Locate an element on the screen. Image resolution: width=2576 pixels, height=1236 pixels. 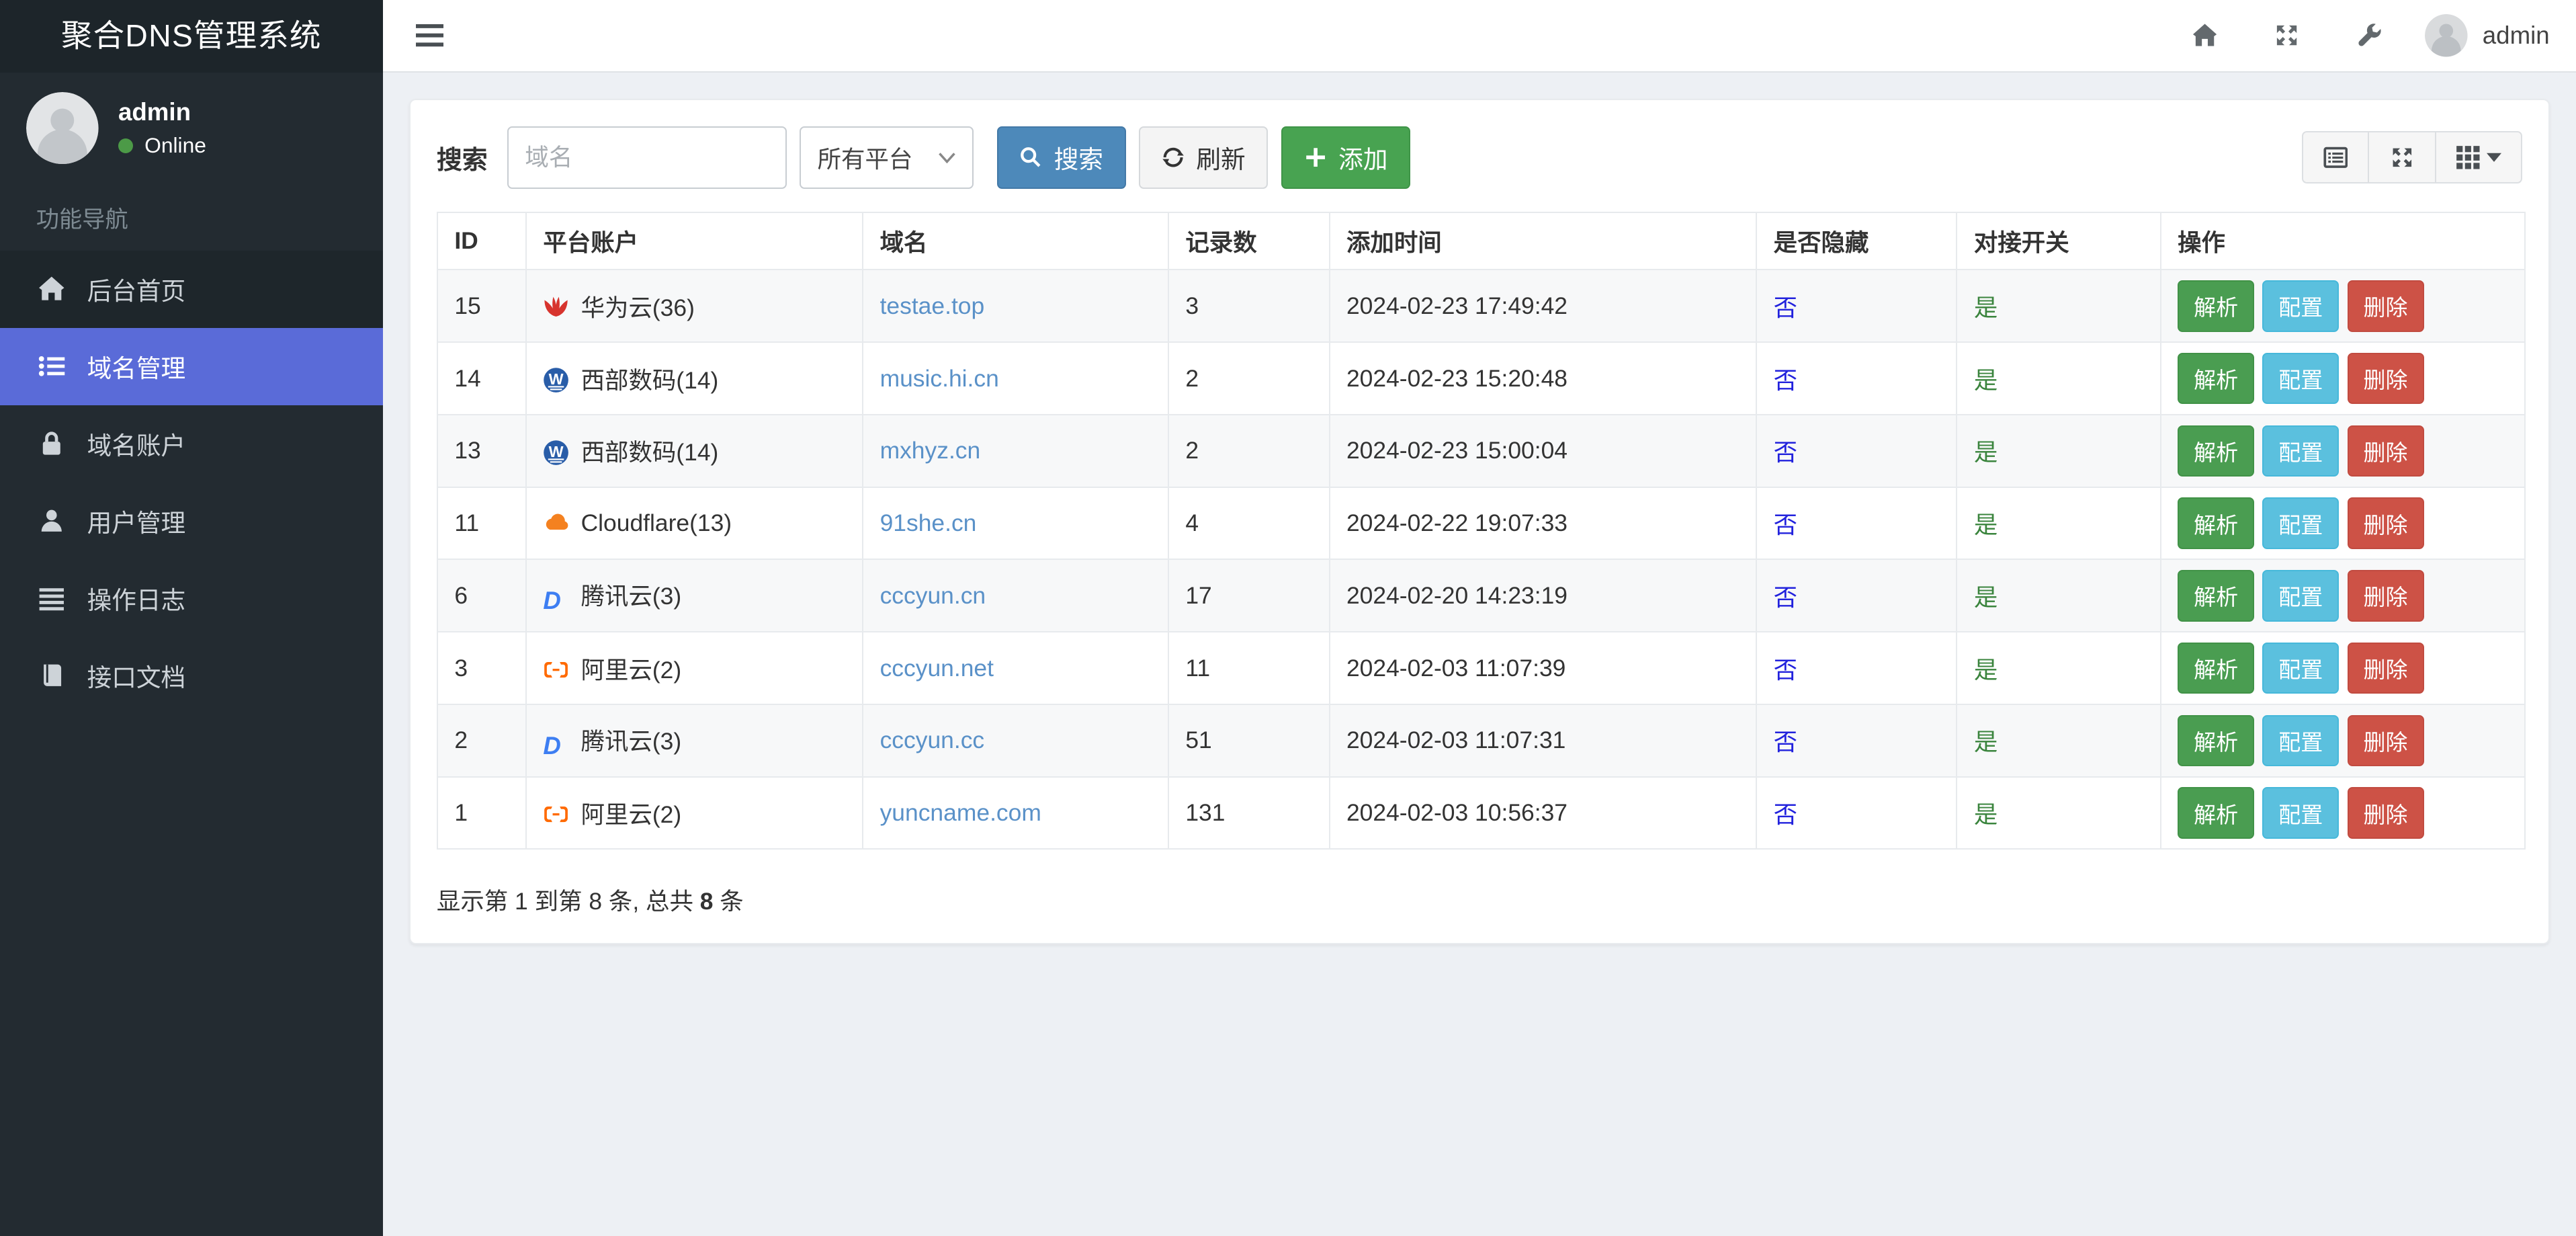
fullscreen-table-button is located at coordinates (2403, 157).